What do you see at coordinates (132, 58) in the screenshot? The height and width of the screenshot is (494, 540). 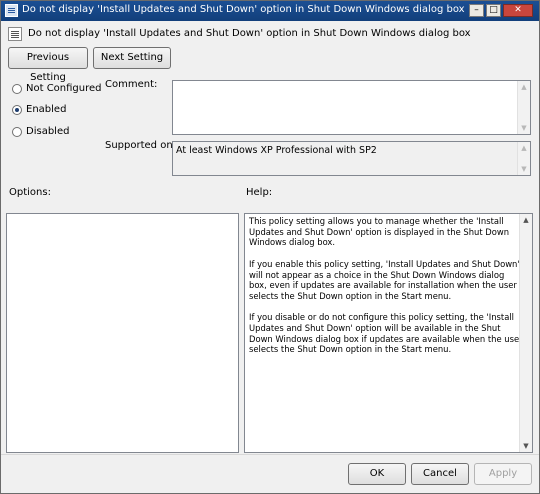 I see `next-setting-button: Next Setting` at bounding box center [132, 58].